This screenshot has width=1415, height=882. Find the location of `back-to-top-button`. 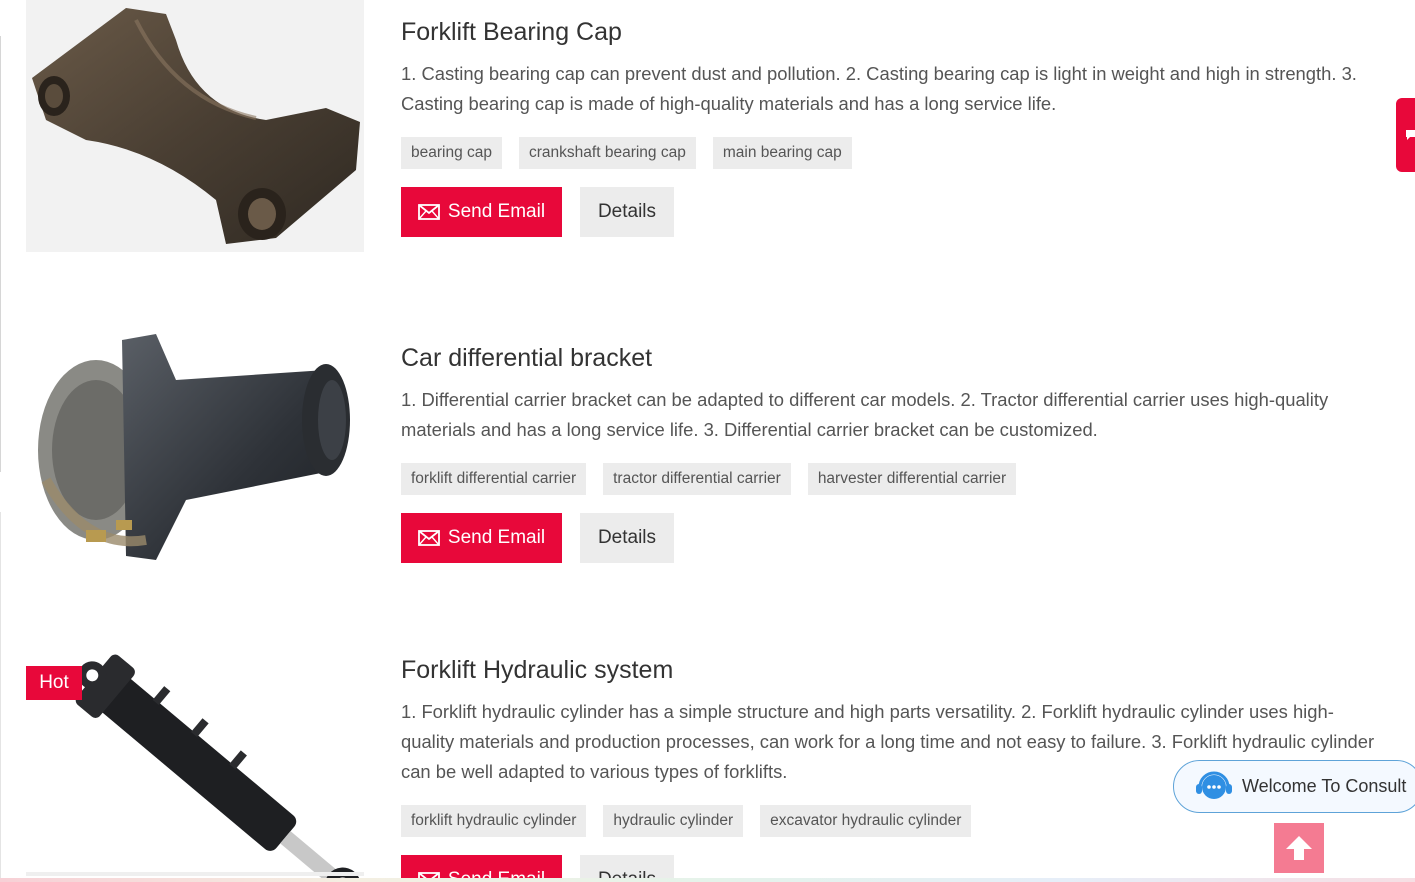

back-to-top-button is located at coordinates (1299, 848).